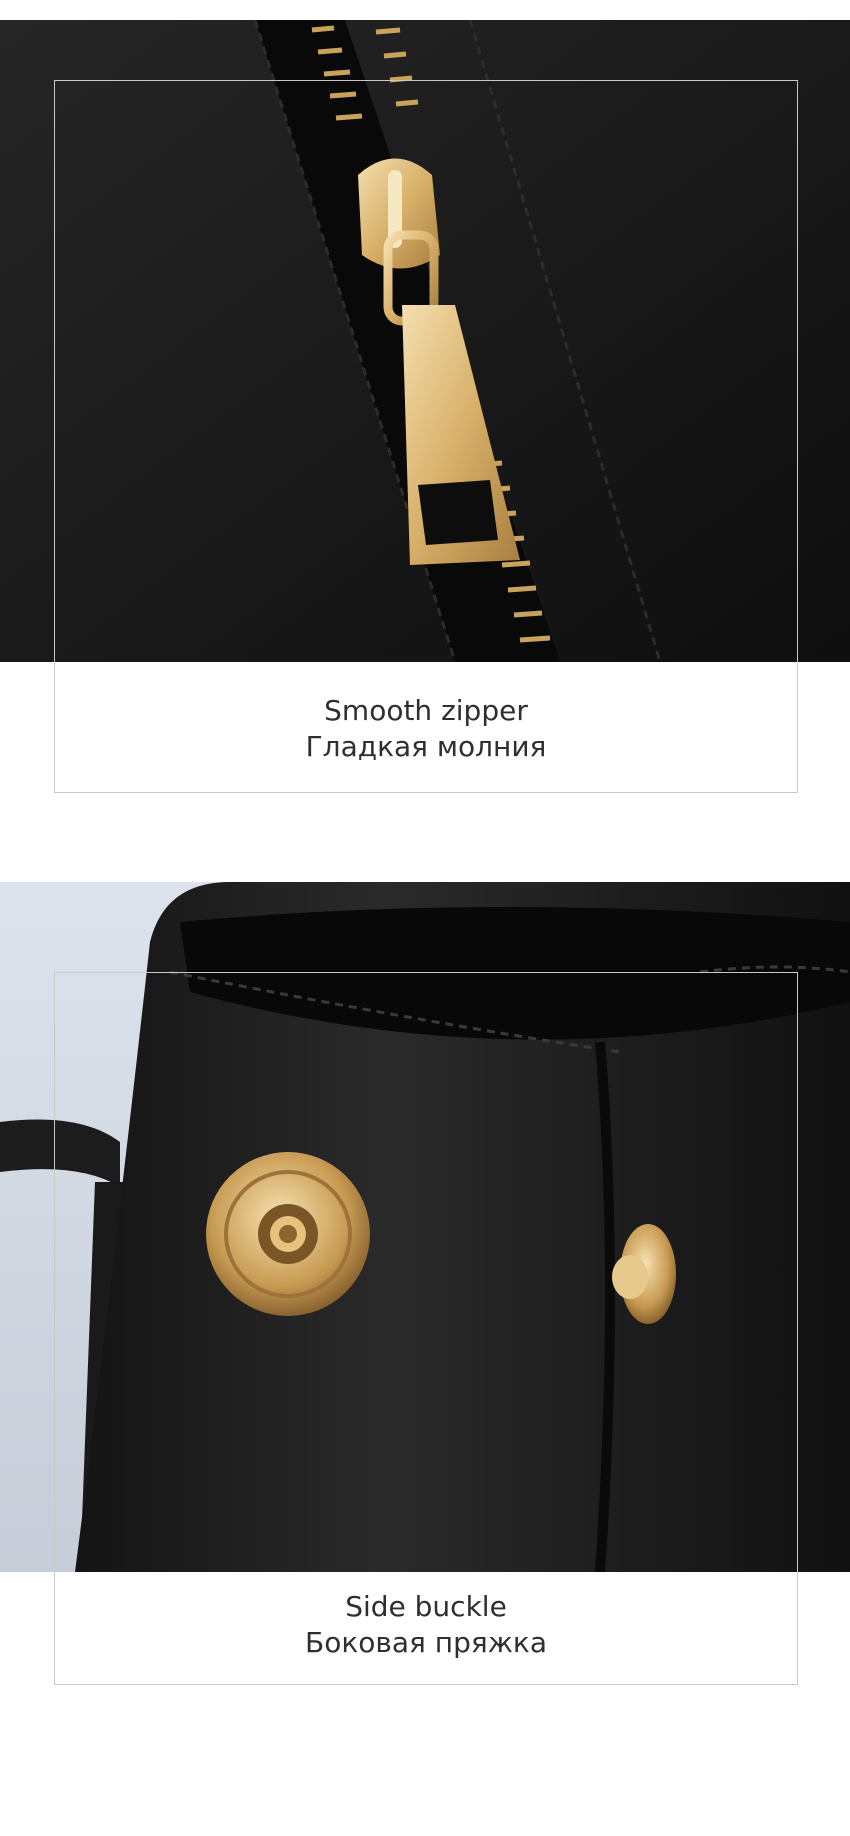  I want to click on caption-russian: Боковая пряжка, so click(425, 1642).